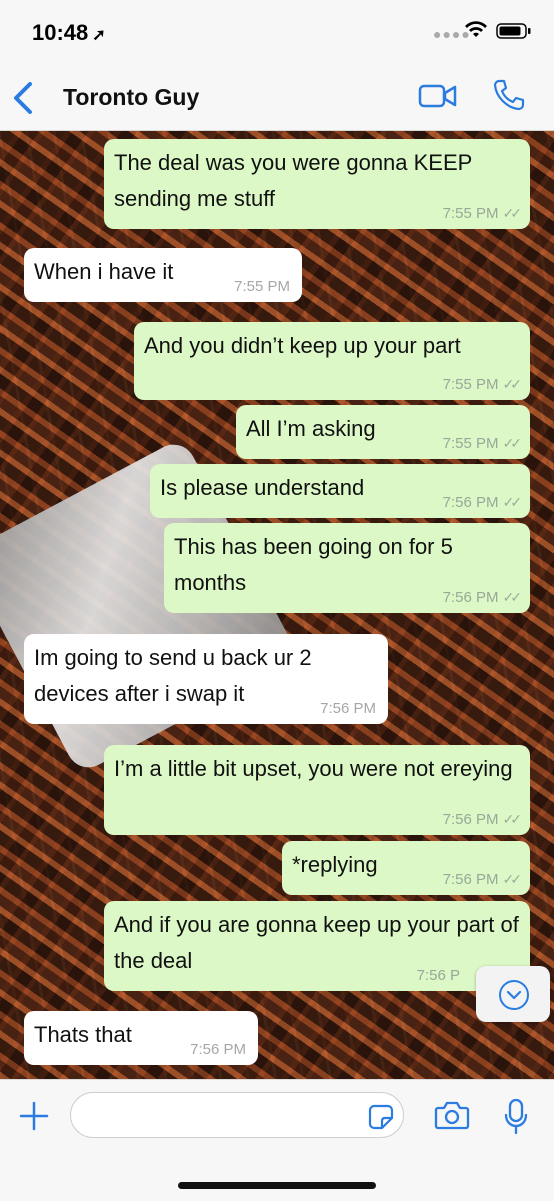  What do you see at coordinates (277, 1140) in the screenshot?
I see `compose-bar` at bounding box center [277, 1140].